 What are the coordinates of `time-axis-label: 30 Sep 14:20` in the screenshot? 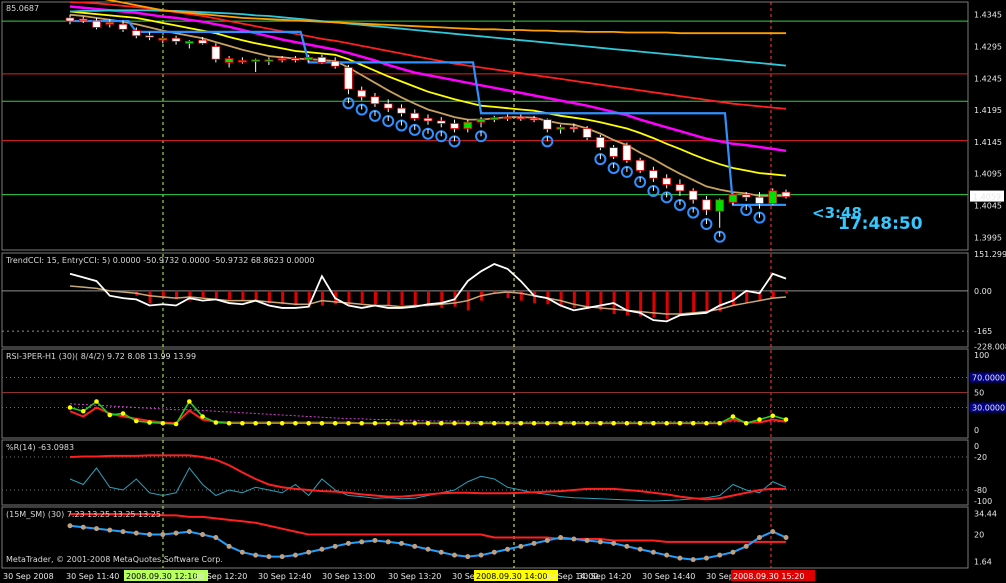 It's located at (604, 576).